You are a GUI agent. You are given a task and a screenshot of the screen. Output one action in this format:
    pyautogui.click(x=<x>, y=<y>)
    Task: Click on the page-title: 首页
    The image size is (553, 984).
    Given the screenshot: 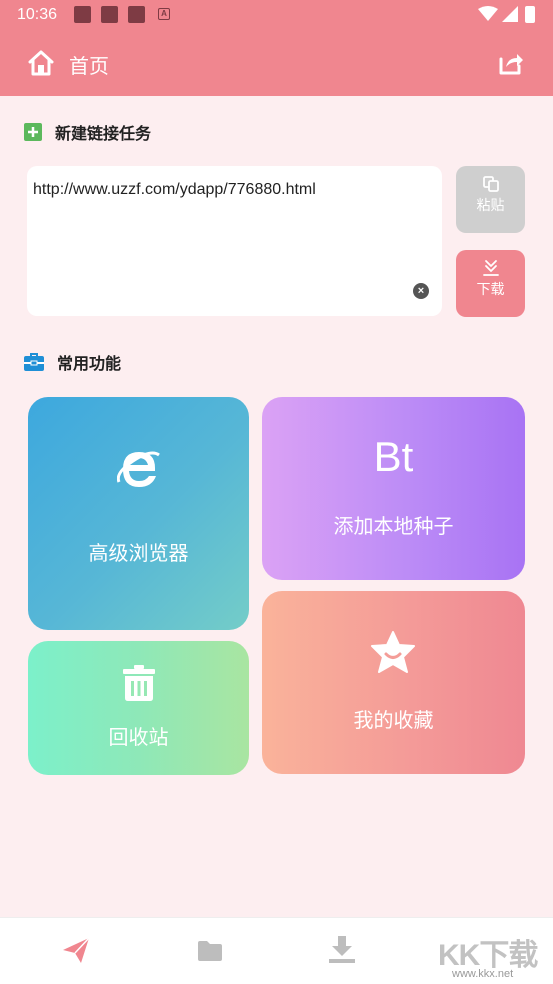 What is the action you would take?
    pyautogui.click(x=89, y=66)
    